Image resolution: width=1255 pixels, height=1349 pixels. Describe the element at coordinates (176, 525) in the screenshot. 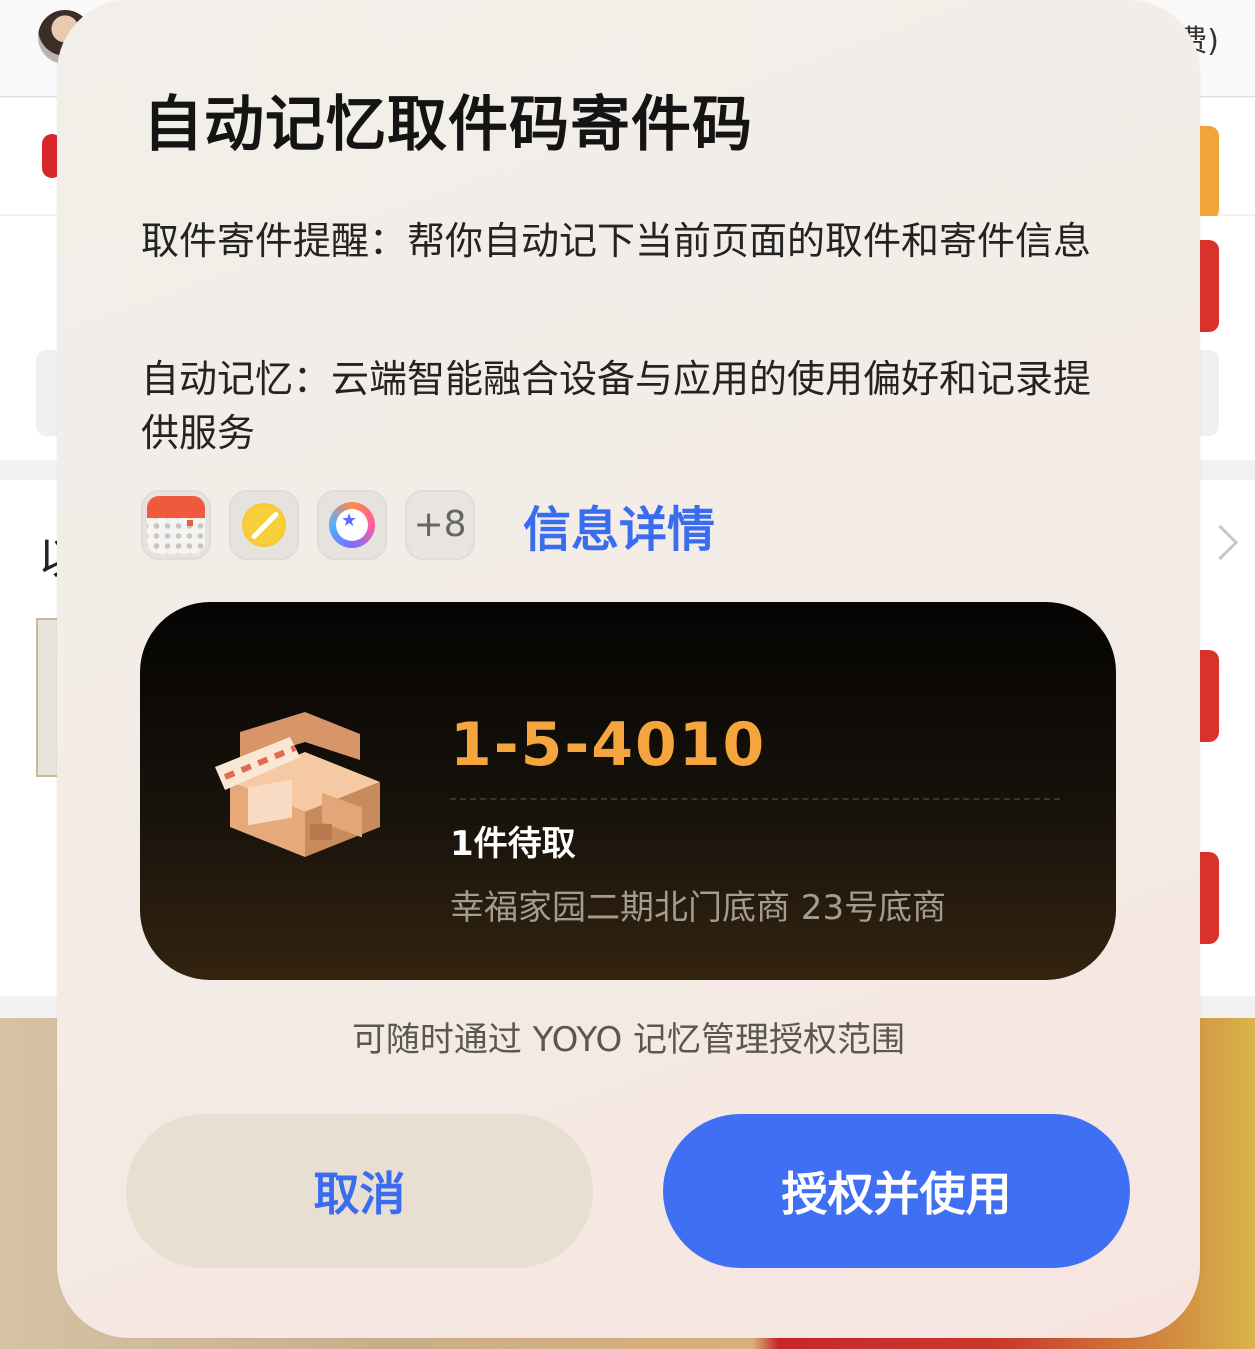

I see `calendar-icon` at that location.